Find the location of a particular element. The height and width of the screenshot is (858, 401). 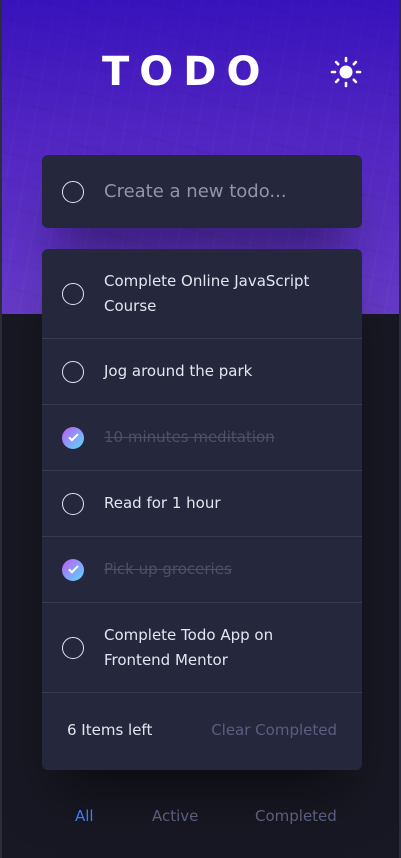

todo-item: Pick up groceries is located at coordinates (202, 570).